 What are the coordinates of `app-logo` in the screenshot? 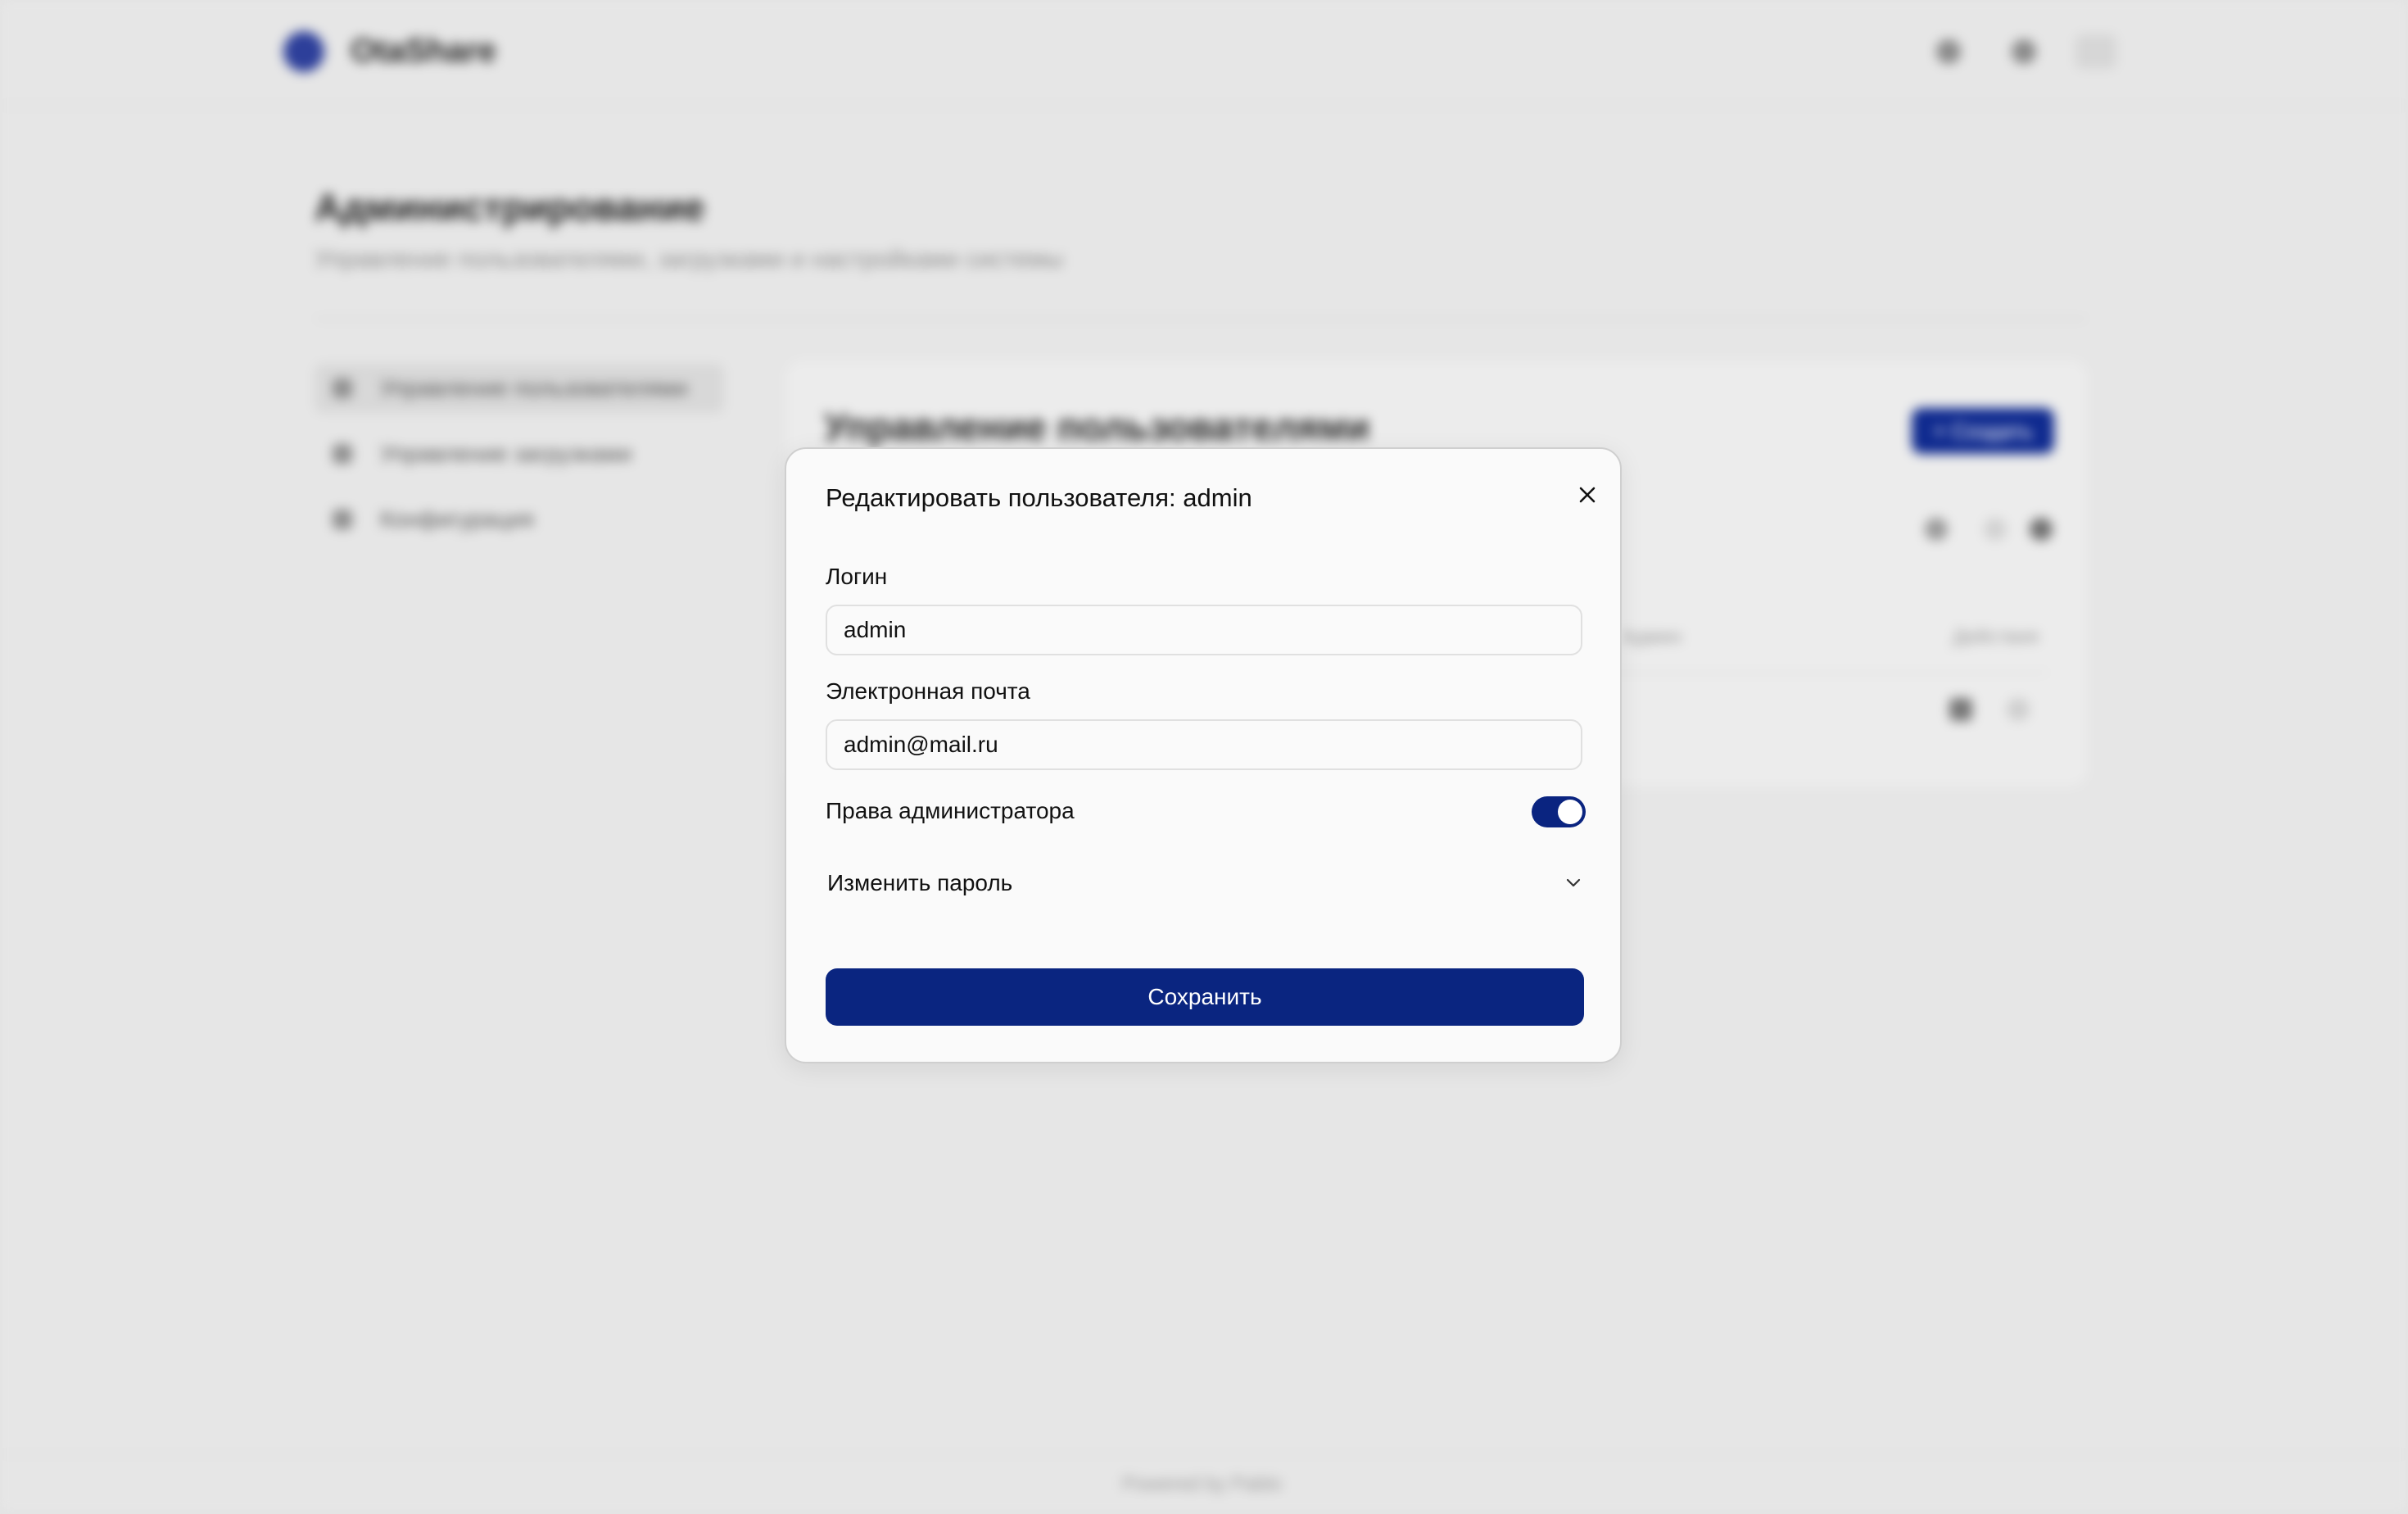 It's located at (303, 51).